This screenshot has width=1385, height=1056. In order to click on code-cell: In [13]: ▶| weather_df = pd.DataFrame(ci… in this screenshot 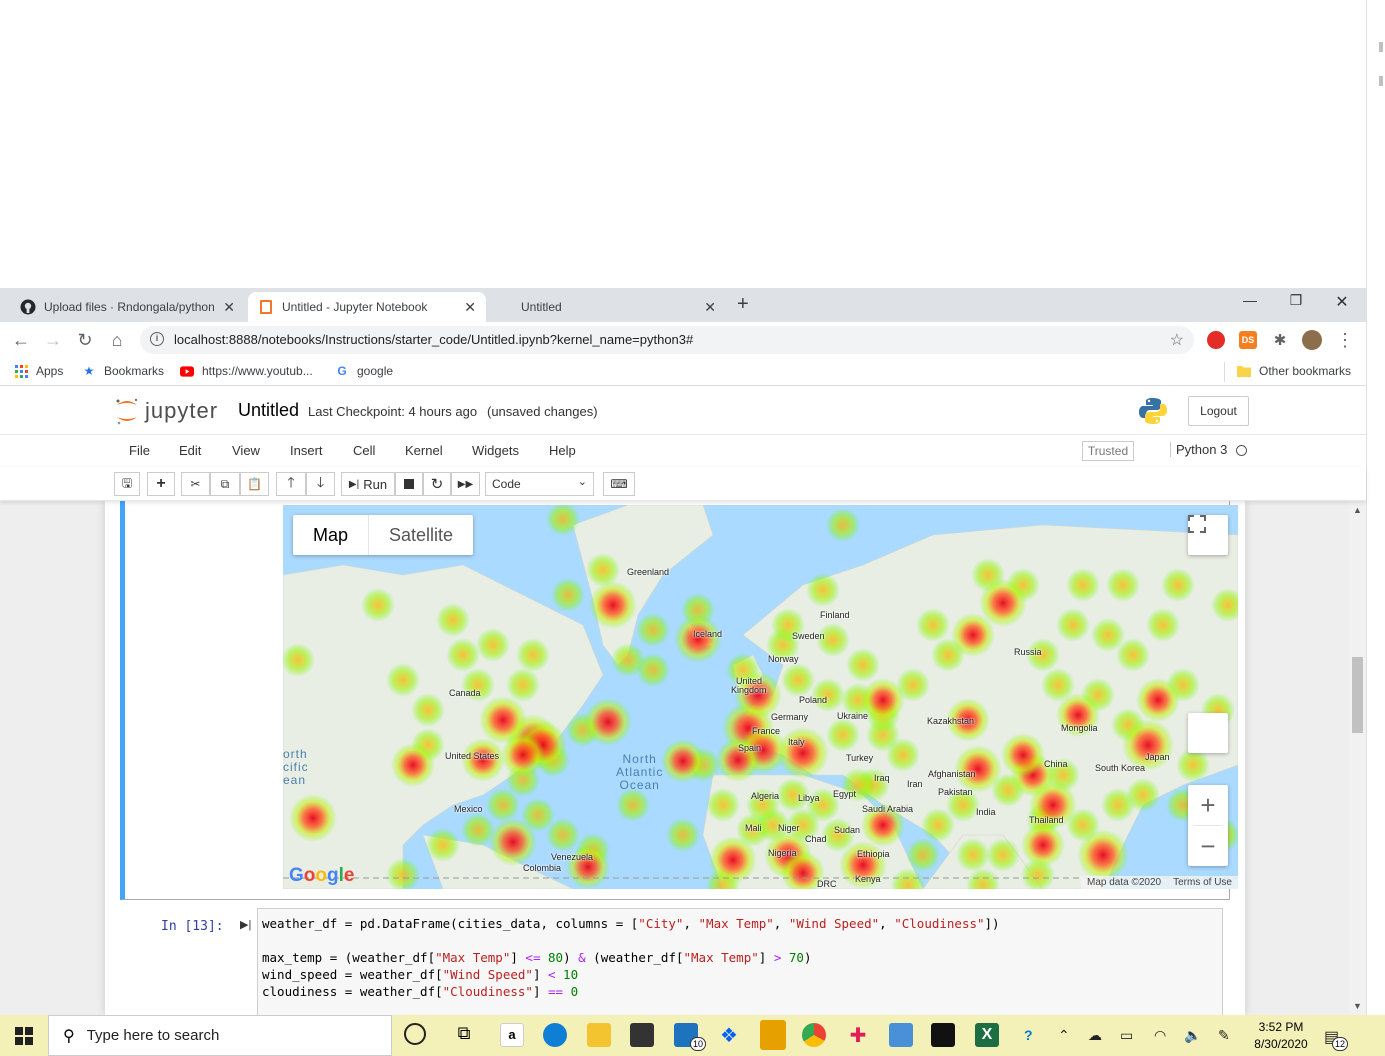, I will do `click(675, 959)`.